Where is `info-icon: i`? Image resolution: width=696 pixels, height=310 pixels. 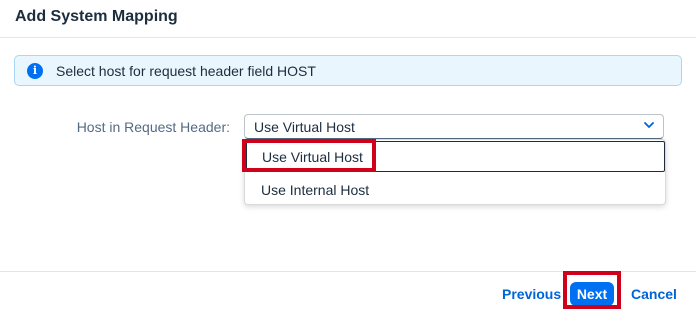 info-icon: i is located at coordinates (35, 71).